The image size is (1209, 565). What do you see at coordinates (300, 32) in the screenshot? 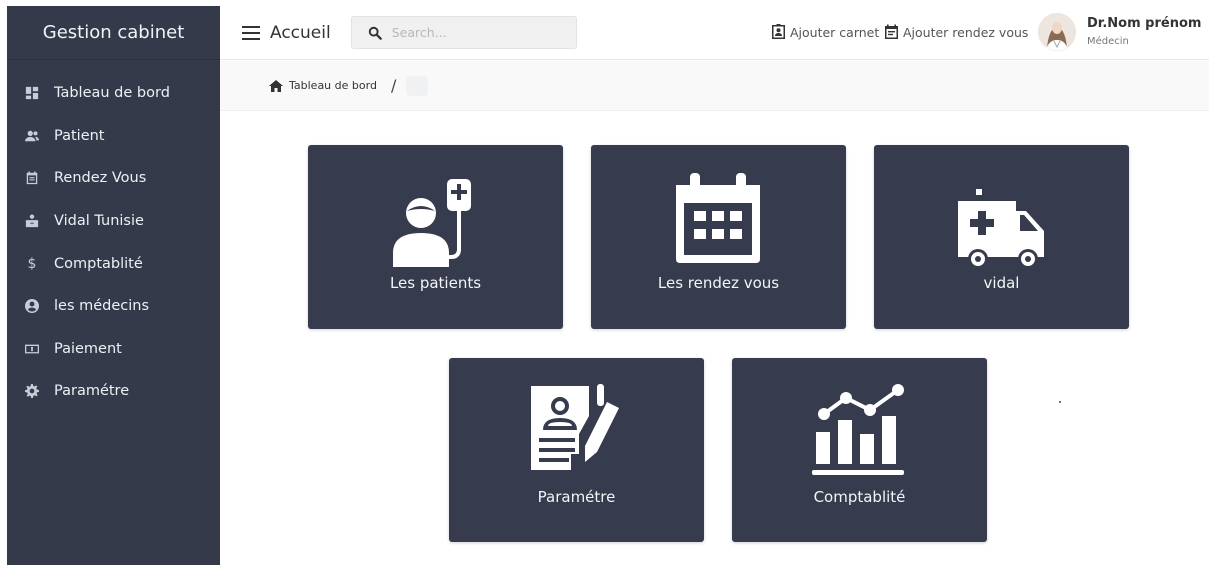
I see `page-title: Accueil` at bounding box center [300, 32].